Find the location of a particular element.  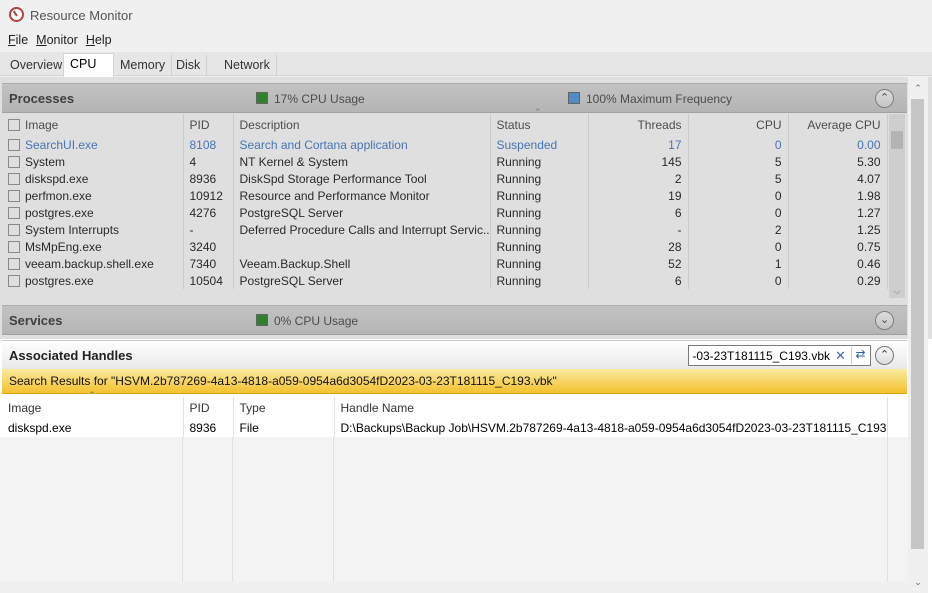

sort-indicator-icon: ⌃ is located at coordinates (538, 112).